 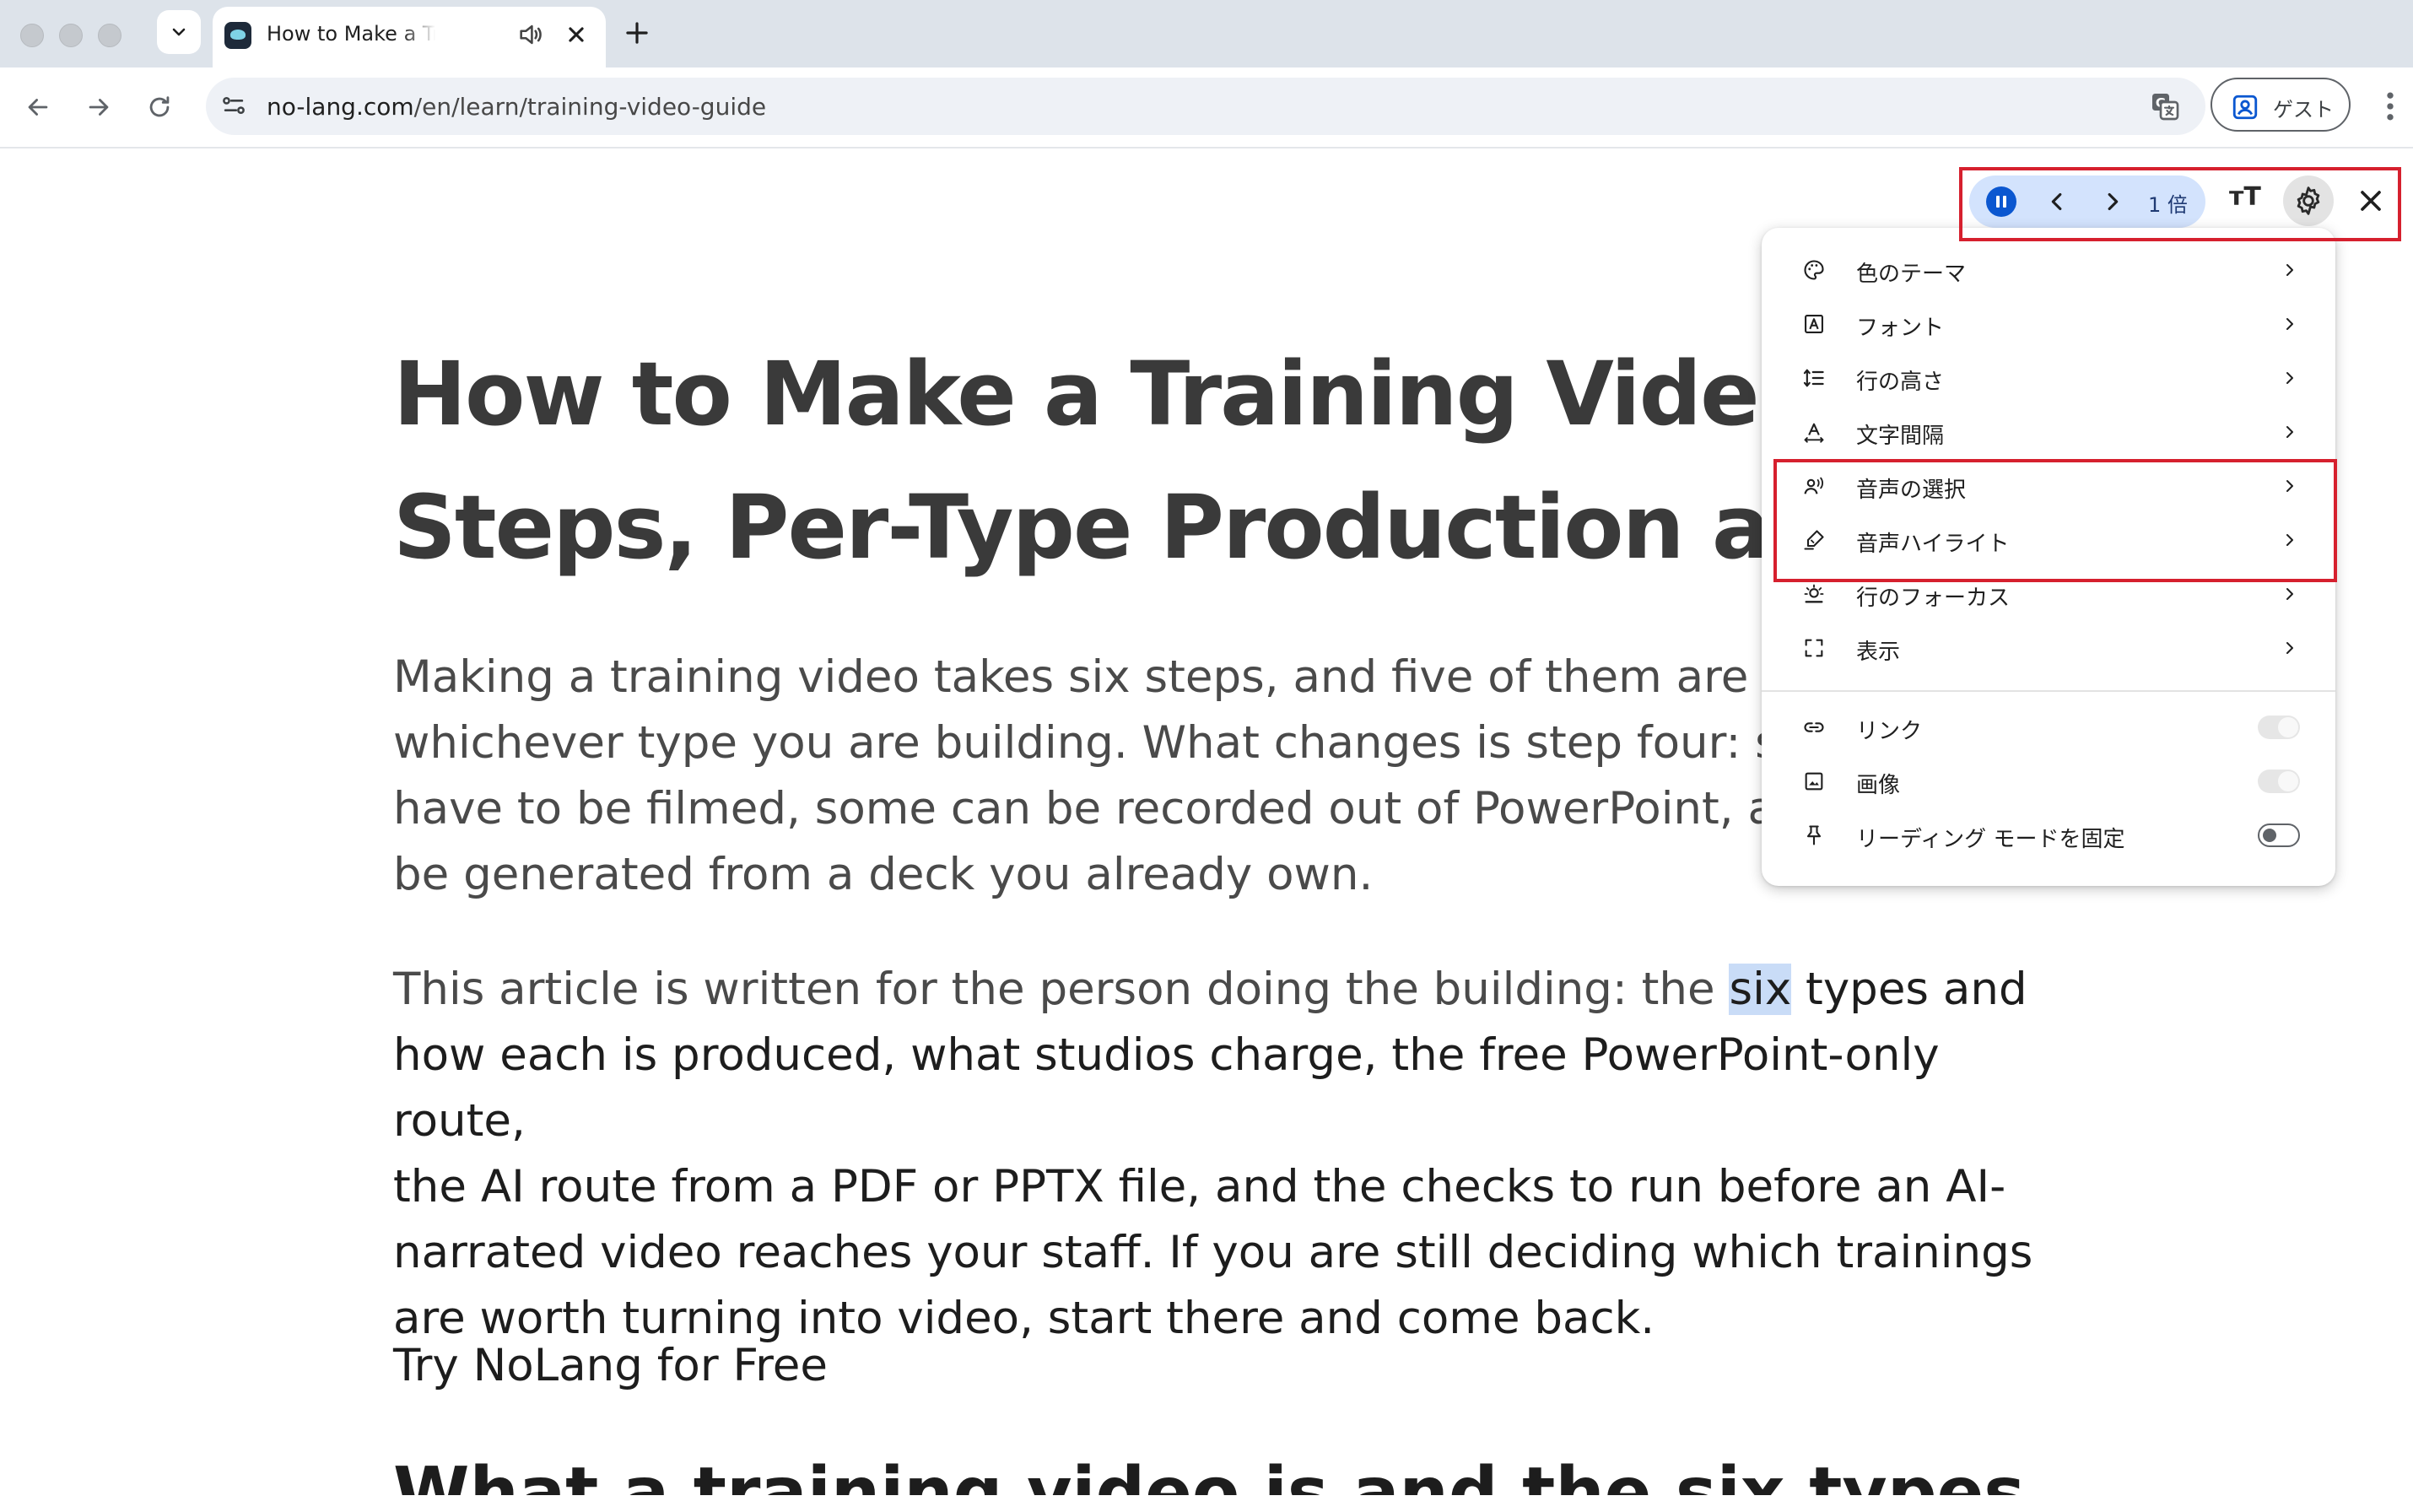 What do you see at coordinates (1814, 540) in the screenshot?
I see `voice-highlight-icon` at bounding box center [1814, 540].